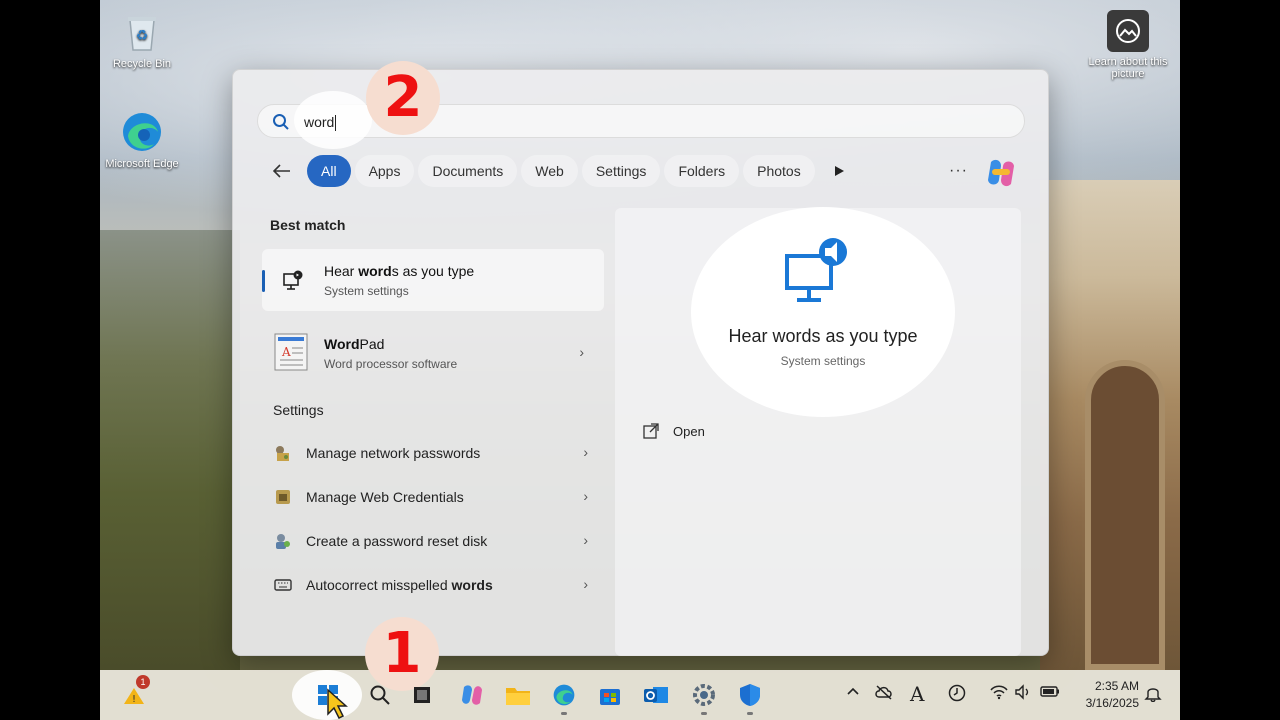  I want to click on search-query: word, so click(320, 123).